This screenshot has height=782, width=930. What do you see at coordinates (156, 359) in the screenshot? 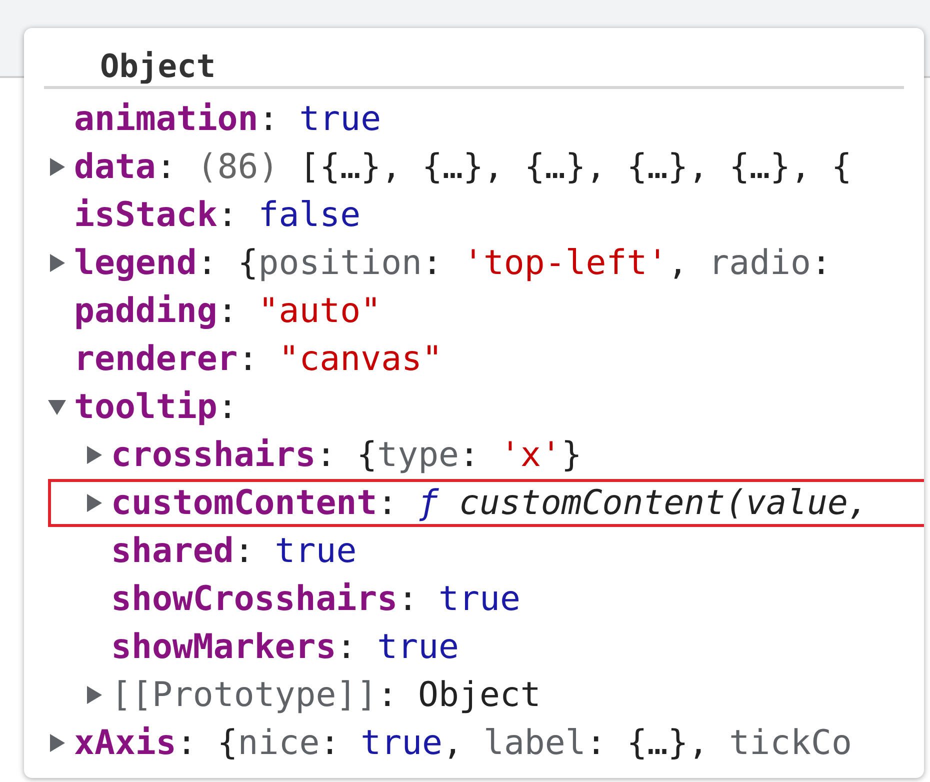
I see `property-key: renderer` at bounding box center [156, 359].